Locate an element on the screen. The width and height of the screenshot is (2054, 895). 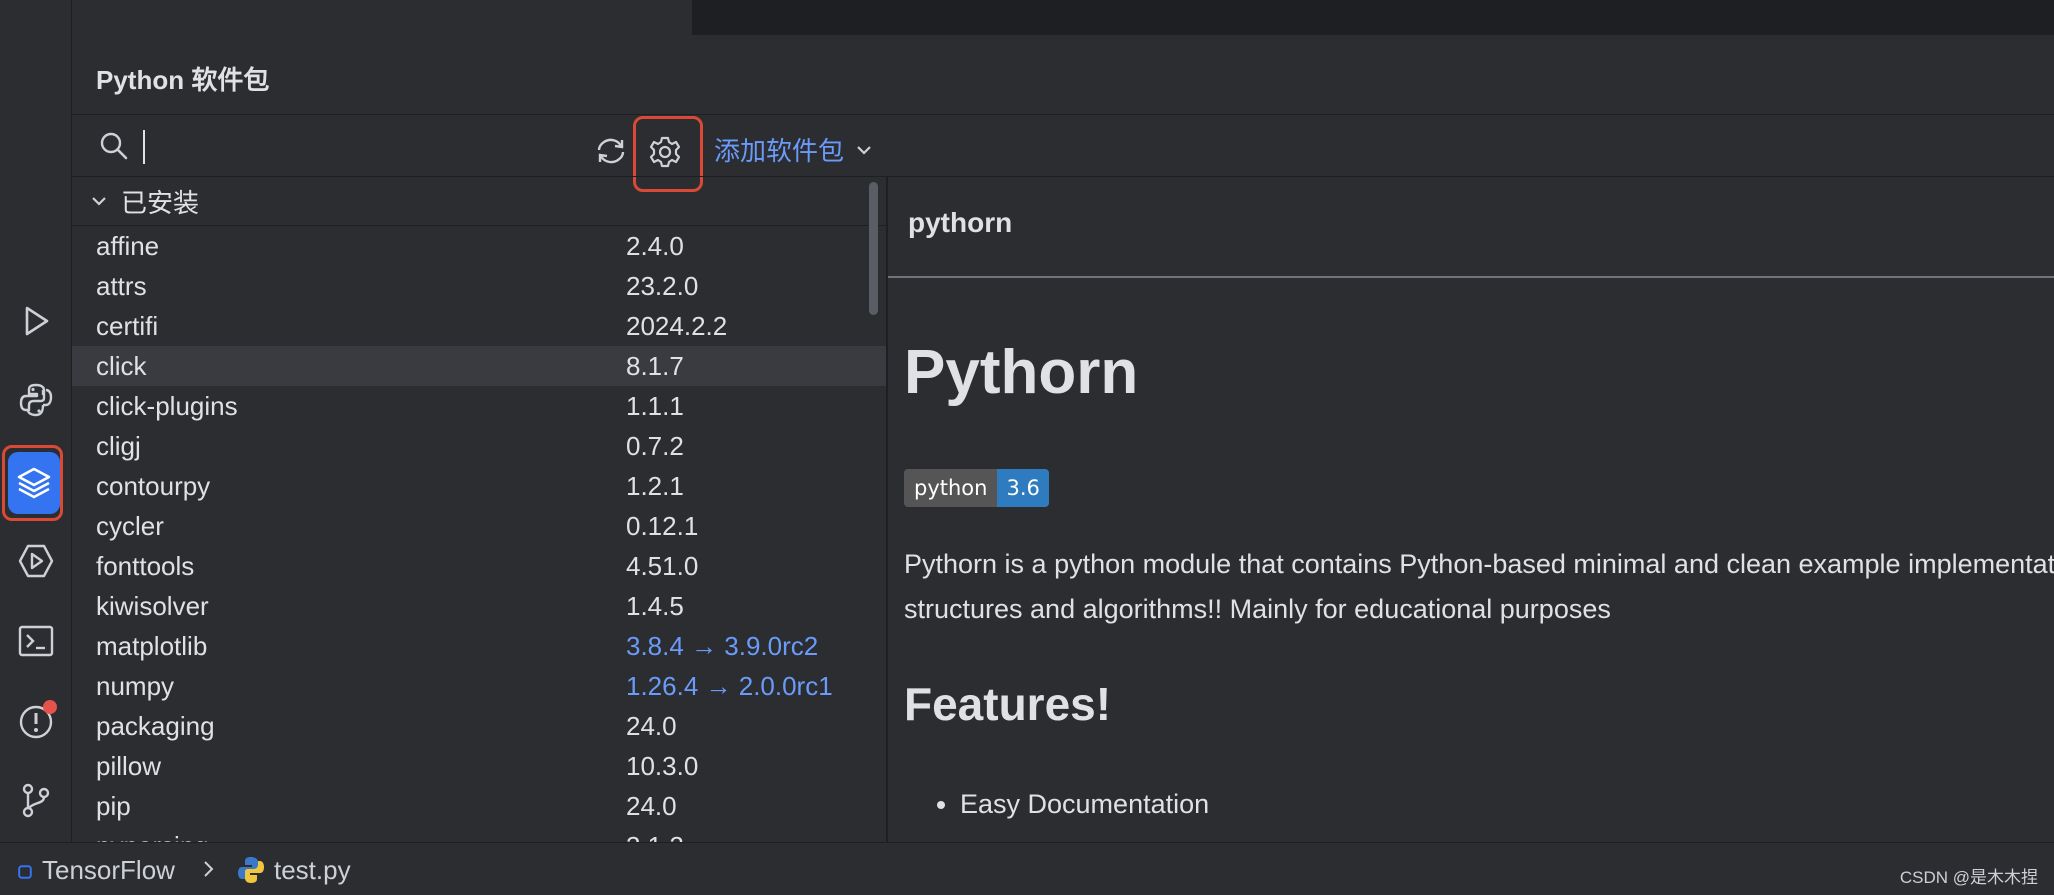
package-name: packaging is located at coordinates (155, 726).